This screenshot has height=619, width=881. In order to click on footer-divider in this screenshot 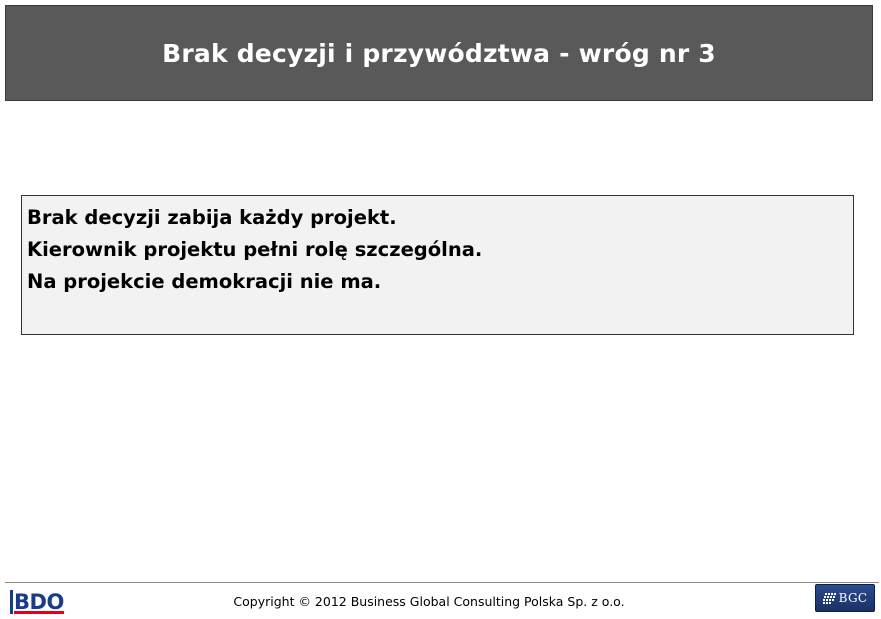, I will do `click(442, 582)`.